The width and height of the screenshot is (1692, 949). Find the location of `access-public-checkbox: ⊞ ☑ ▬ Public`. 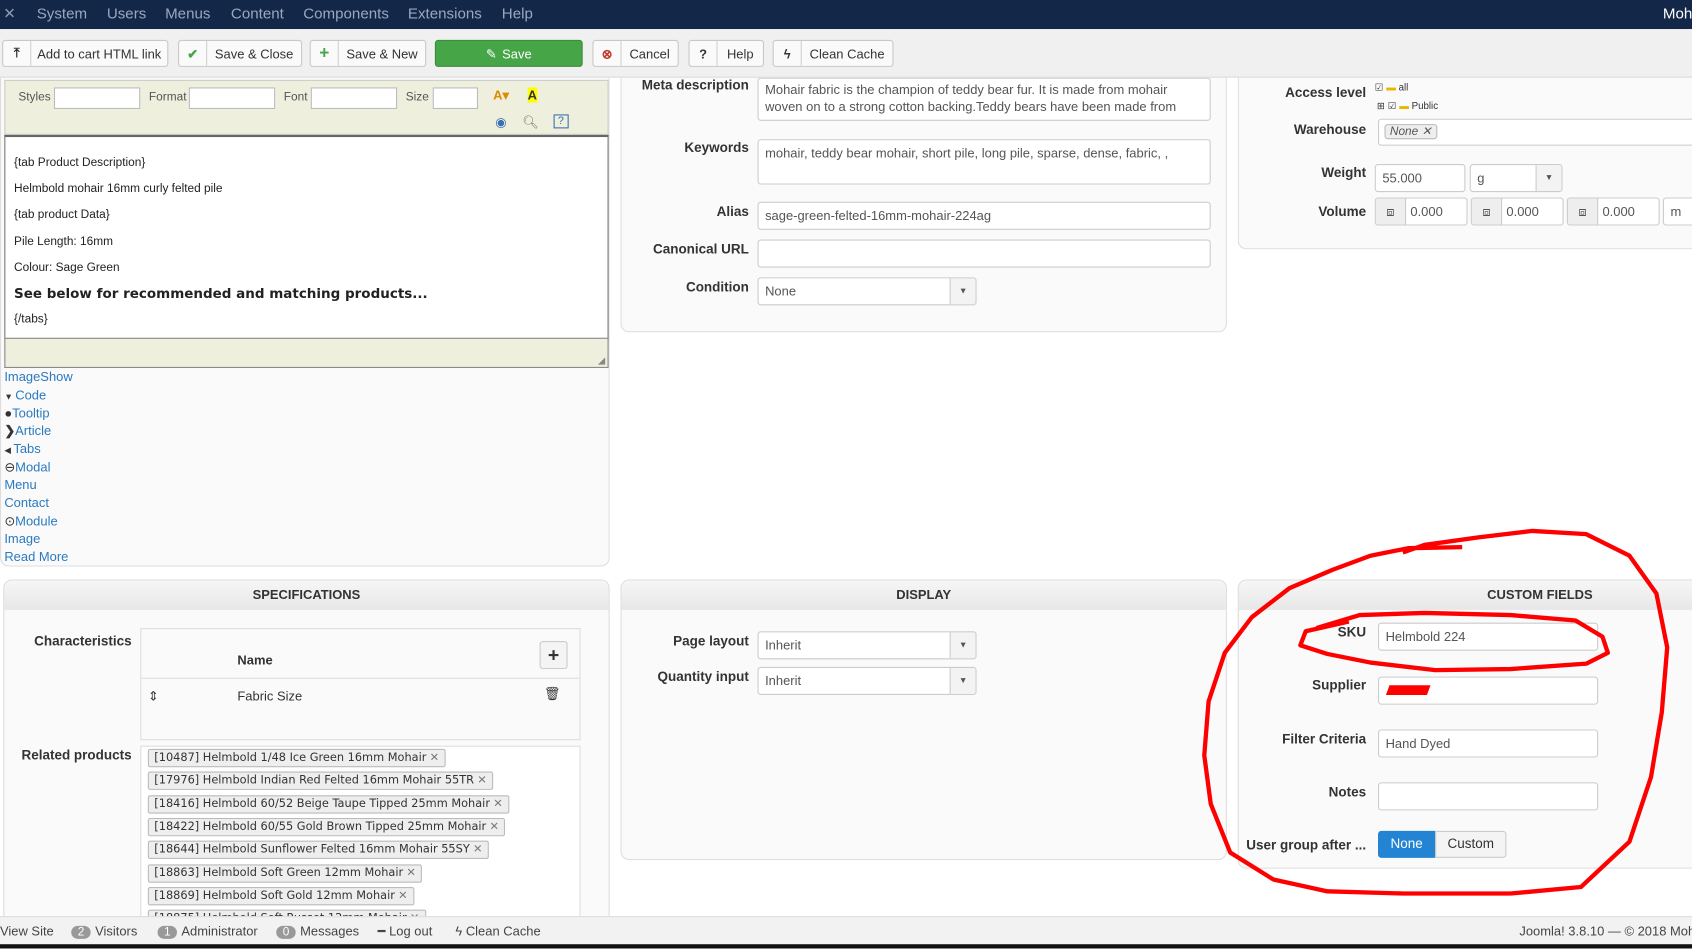

access-public-checkbox: ⊞ ☑ ▬ Public is located at coordinates (1407, 106).